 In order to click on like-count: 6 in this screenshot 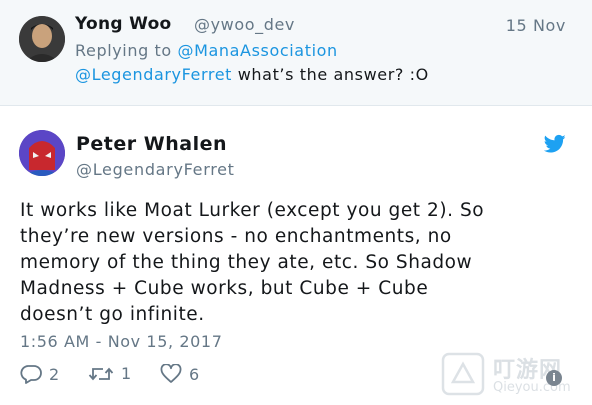, I will do `click(194, 374)`.